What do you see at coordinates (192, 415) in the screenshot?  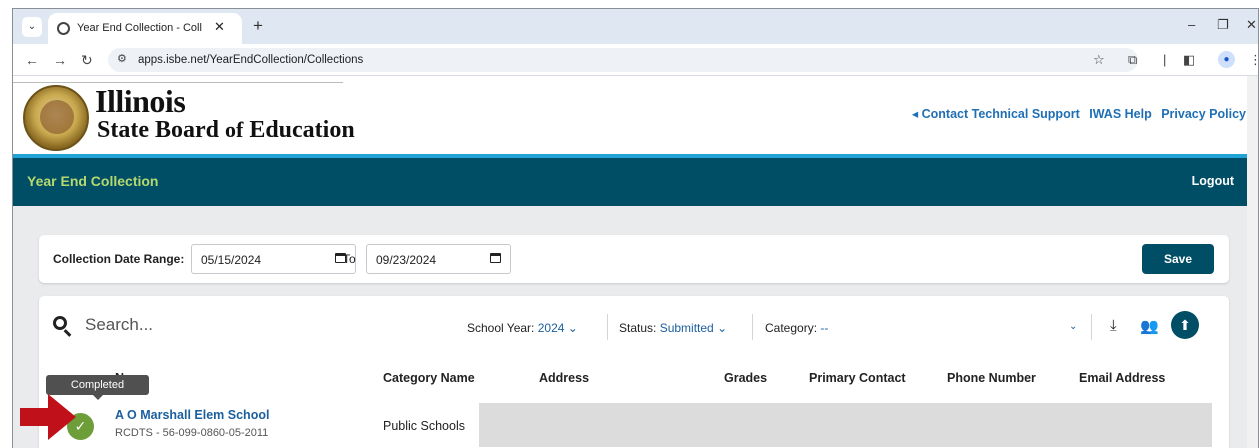 I see `school-name-link: A O Marshall Elem School` at bounding box center [192, 415].